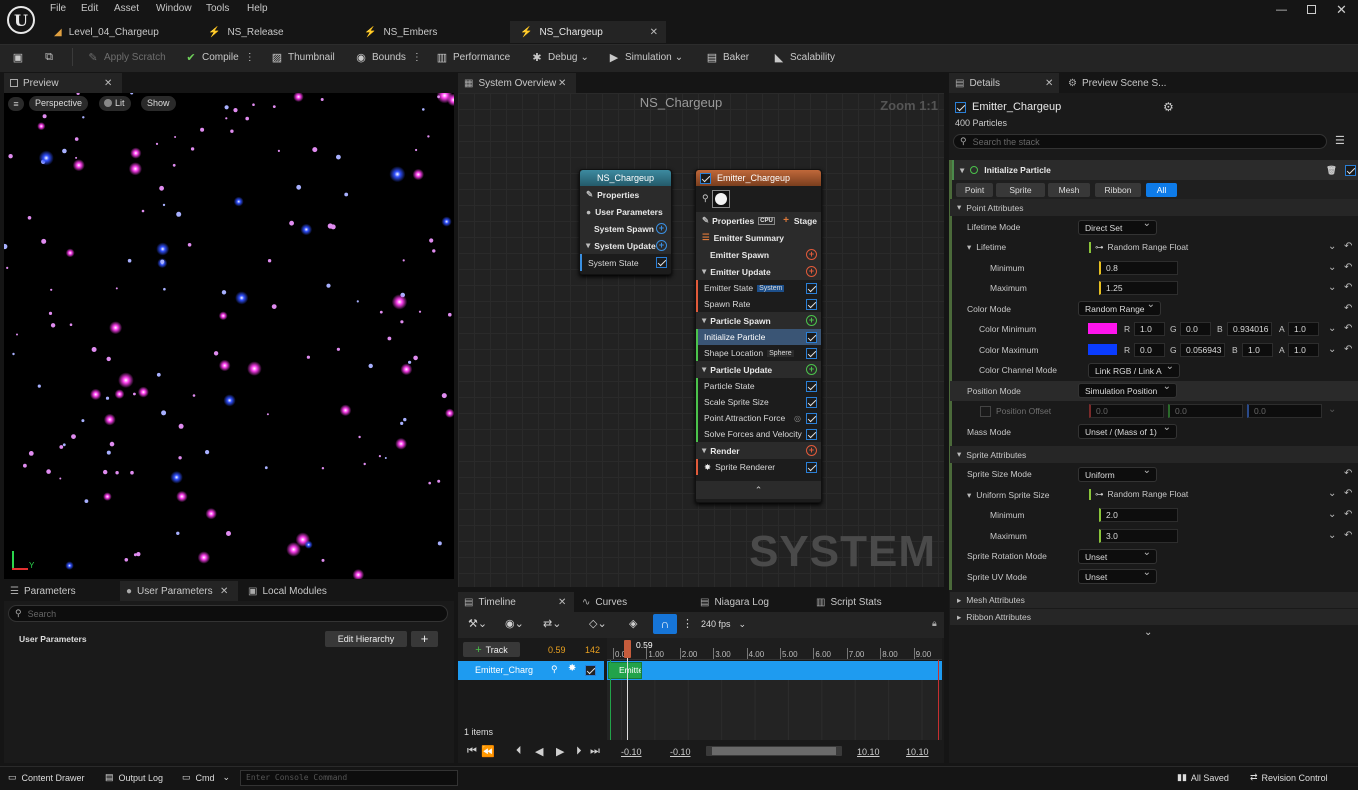 This screenshot has width=1358, height=790. Describe the element at coordinates (1117, 555) in the screenshot. I see `sprite-rotation-dropdown: Unset` at that location.